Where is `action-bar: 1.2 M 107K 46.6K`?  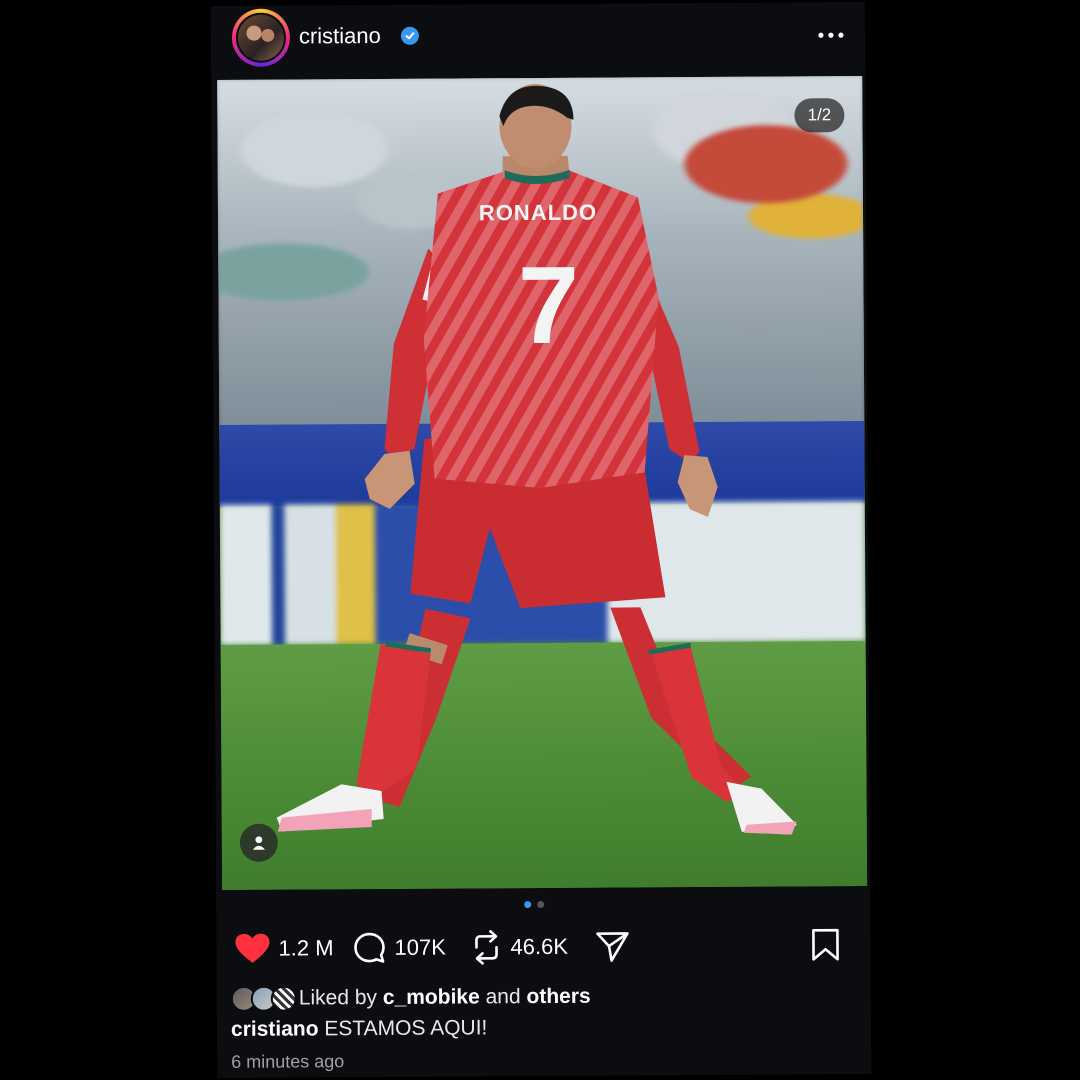 action-bar: 1.2 M 107K 46.6K is located at coordinates (539, 947).